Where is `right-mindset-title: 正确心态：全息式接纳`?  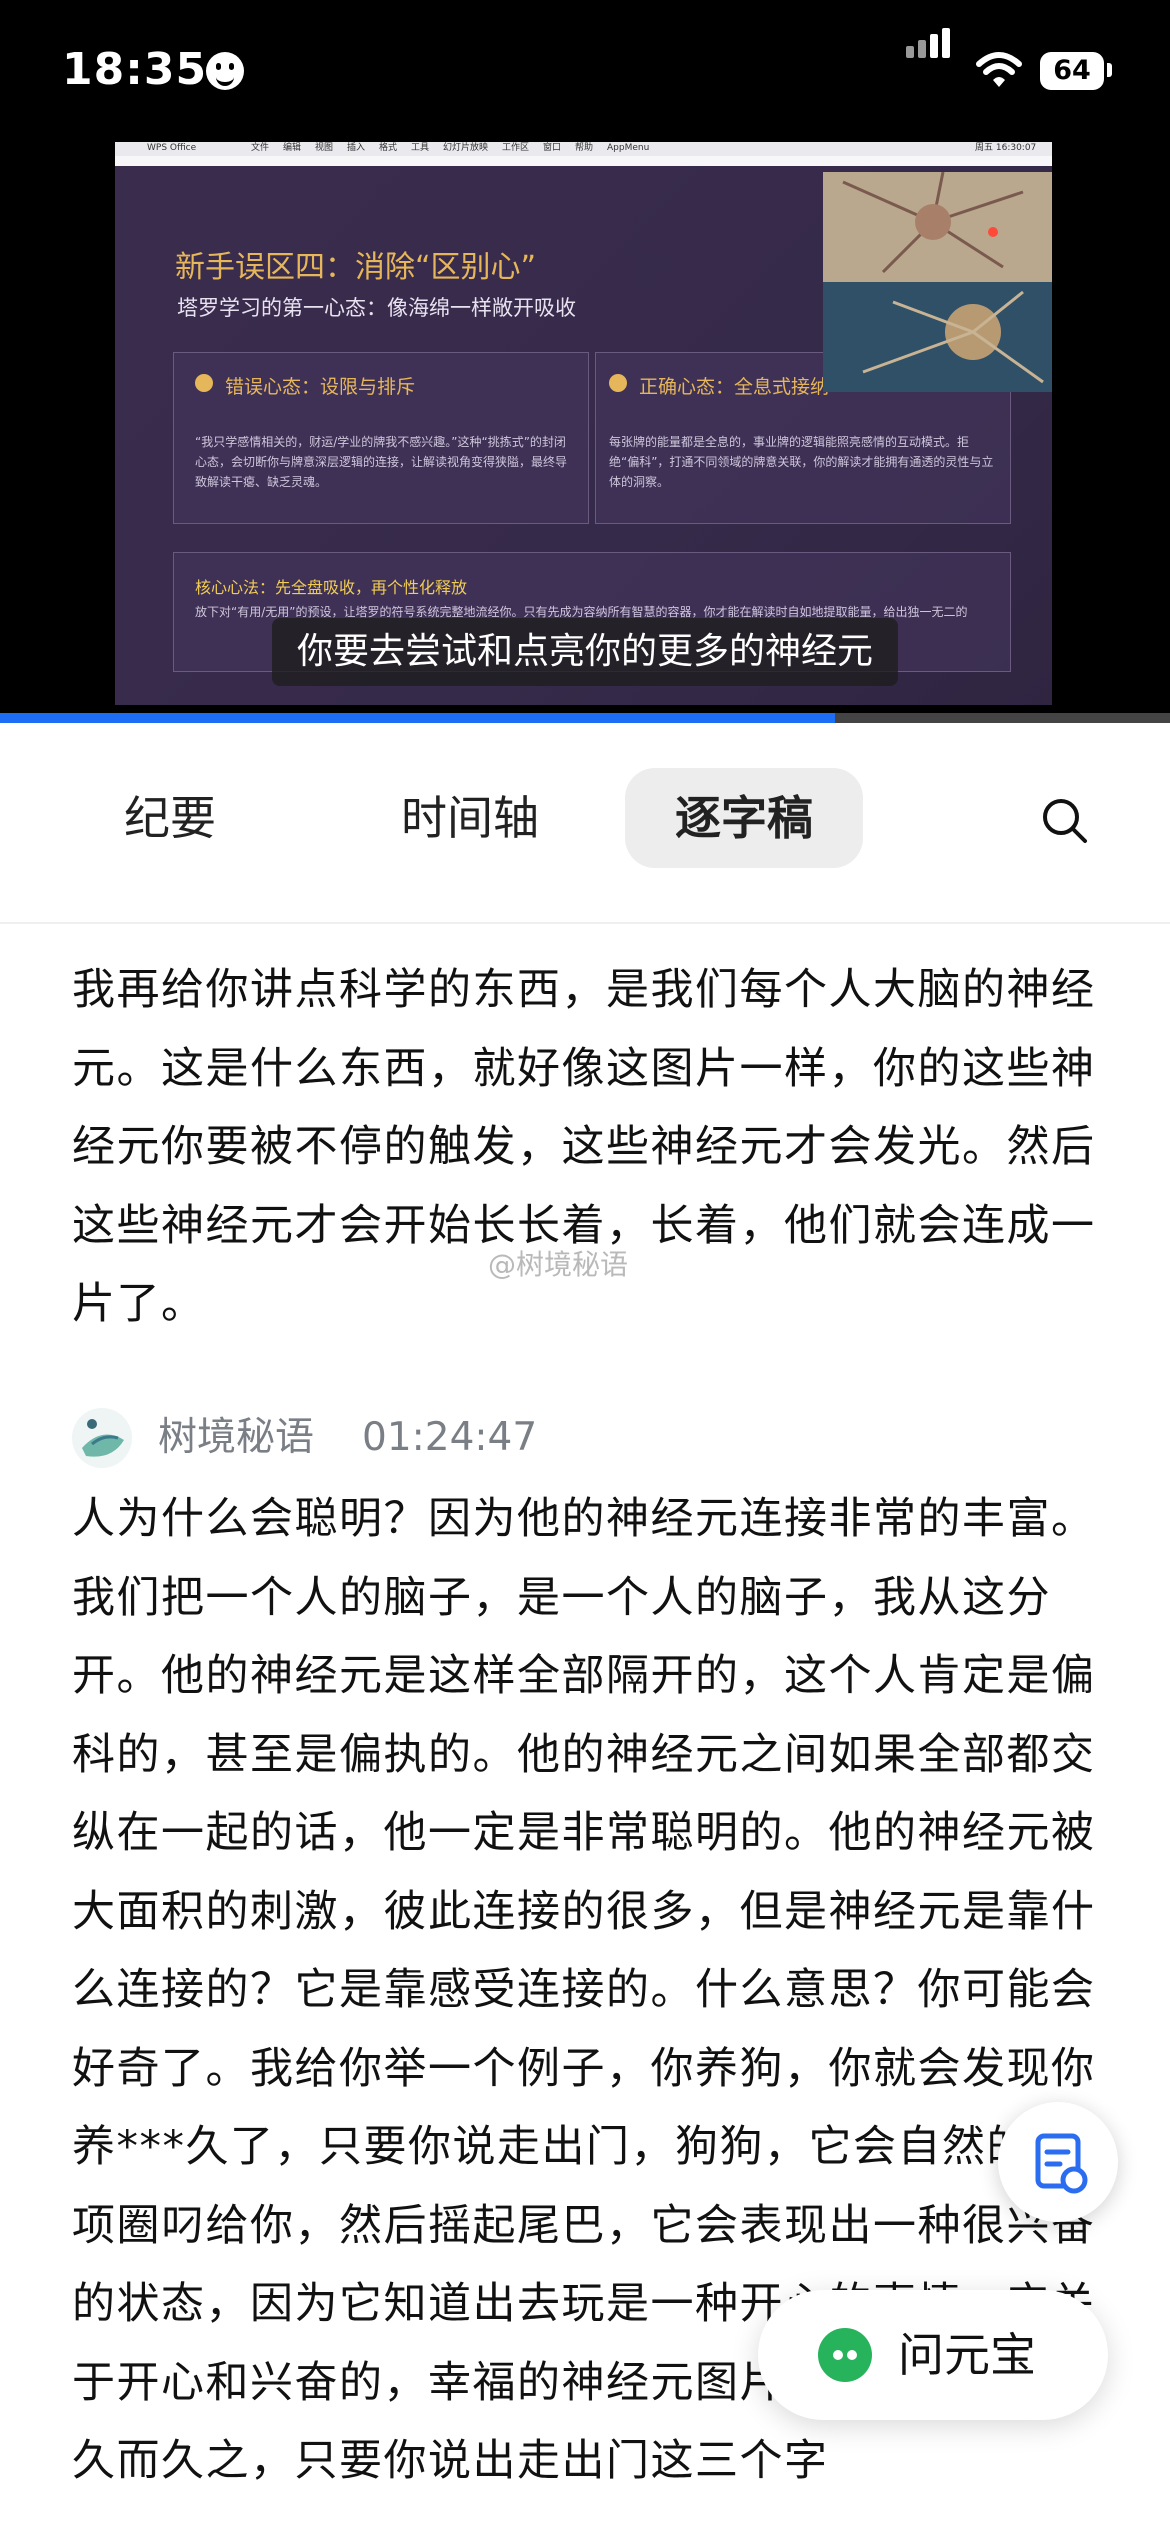
right-mindset-title: 正确心态：全息式接纳 is located at coordinates (734, 387).